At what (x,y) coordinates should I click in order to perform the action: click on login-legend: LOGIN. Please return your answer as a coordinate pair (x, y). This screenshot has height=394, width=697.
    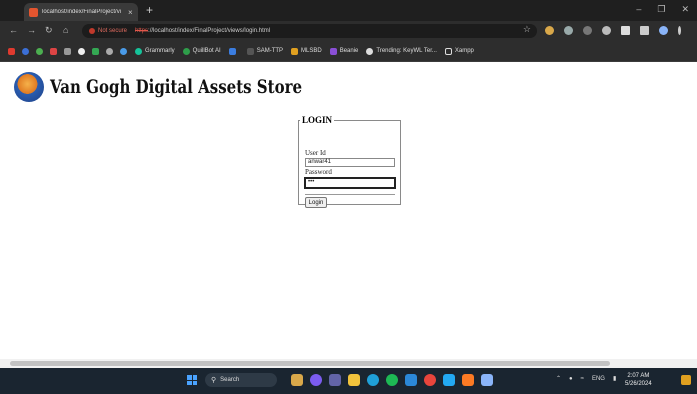
    Looking at the image, I should click on (317, 120).